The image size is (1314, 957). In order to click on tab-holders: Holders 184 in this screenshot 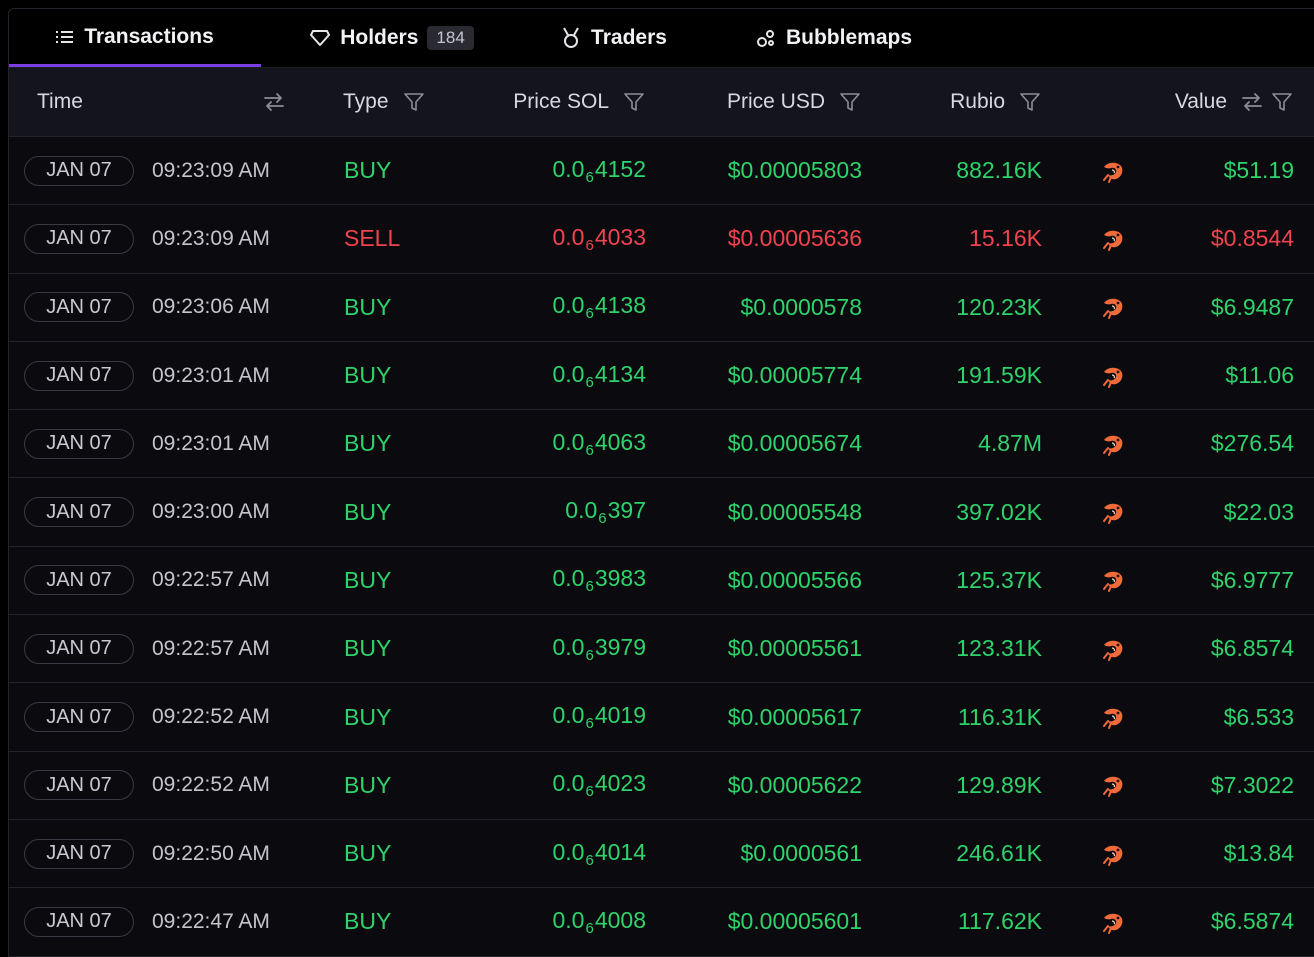, I will do `click(392, 38)`.